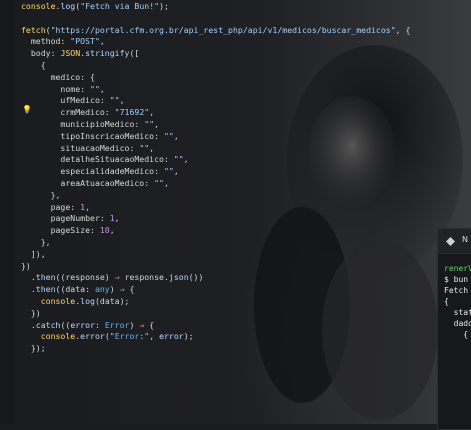 The height and width of the screenshot is (430, 471). What do you see at coordinates (56, 206) in the screenshot?
I see `code-text: page: 1,` at bounding box center [56, 206].